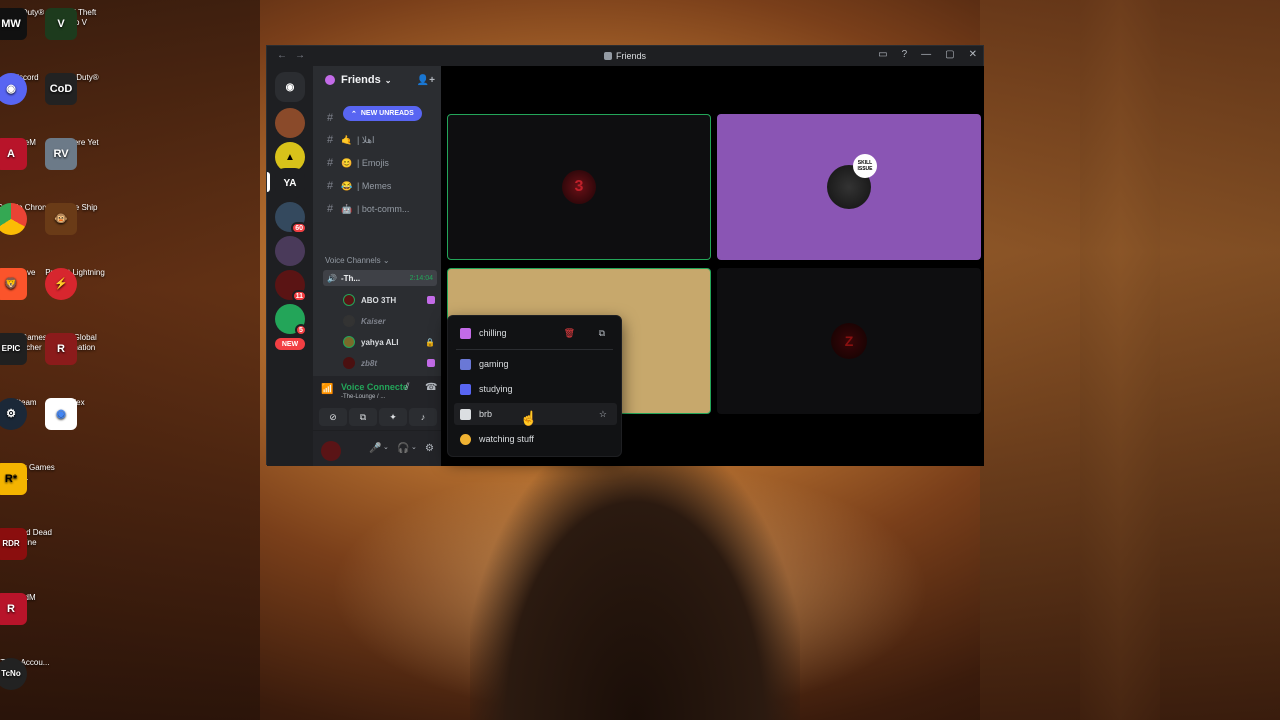  Describe the element at coordinates (949, 54) in the screenshot. I see `maximize-button: ▢` at that location.